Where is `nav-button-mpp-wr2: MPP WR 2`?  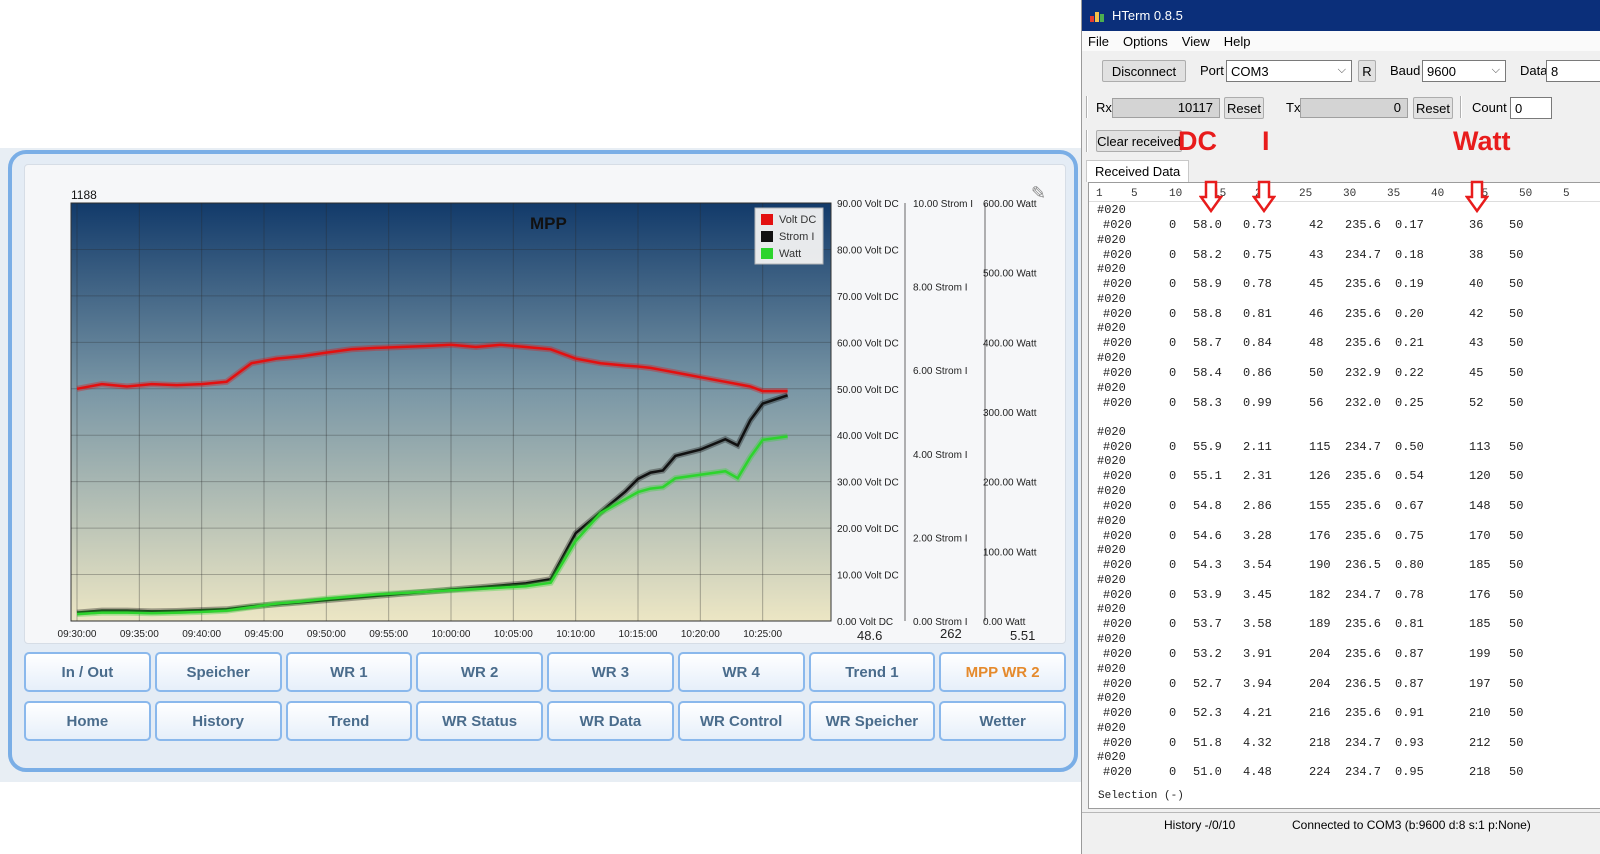 nav-button-mpp-wr2: MPP WR 2 is located at coordinates (1002, 672).